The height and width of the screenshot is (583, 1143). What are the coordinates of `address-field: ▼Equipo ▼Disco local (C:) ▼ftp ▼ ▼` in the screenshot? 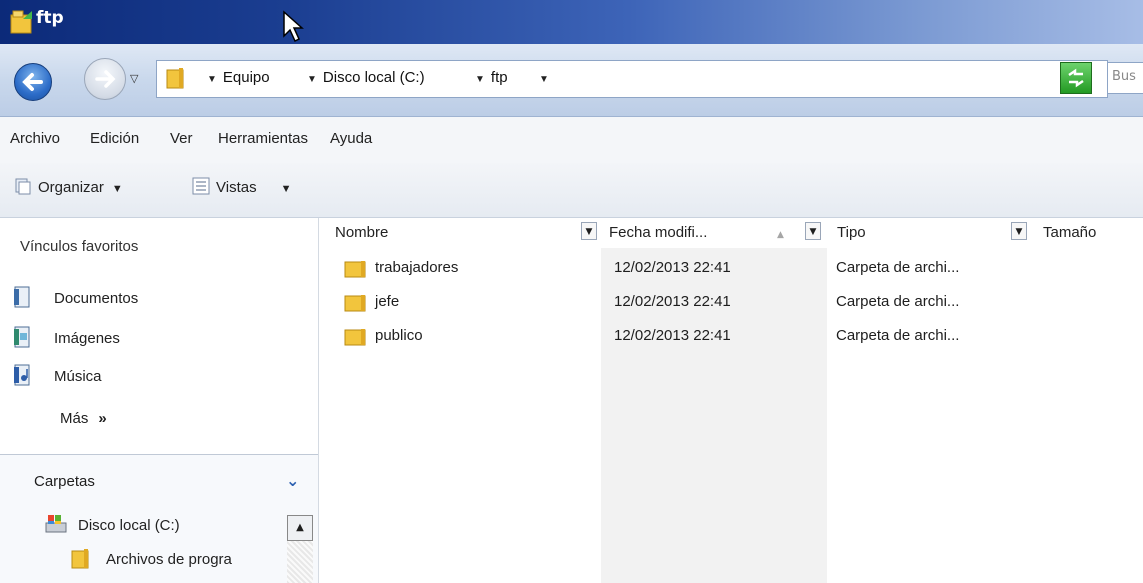 It's located at (632, 79).